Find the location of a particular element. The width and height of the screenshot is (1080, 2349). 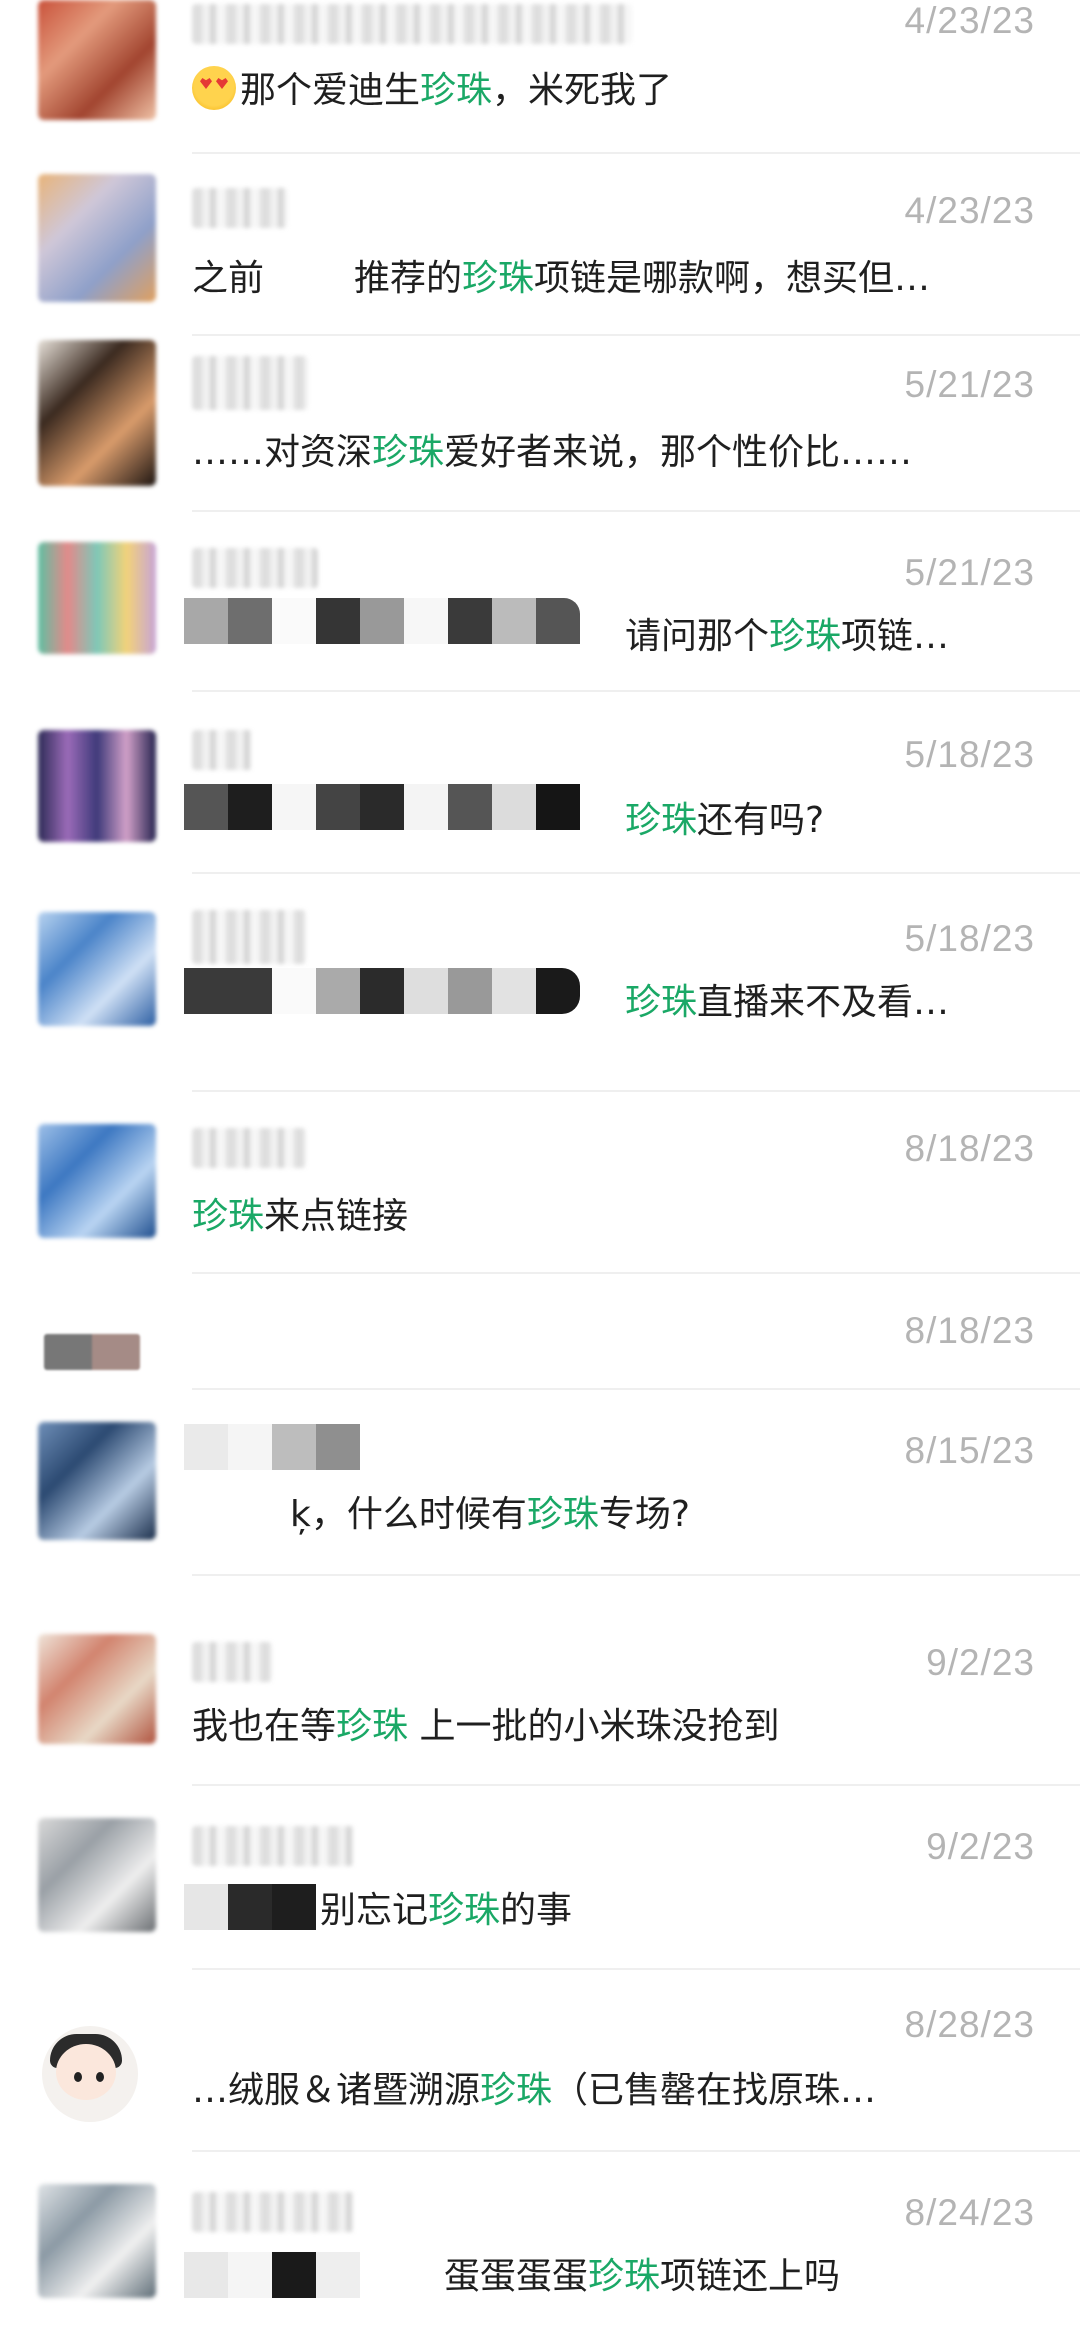

message-preview: 蛋蛋蛋蛋珍珠项链还上吗 is located at coordinates (642, 2276).